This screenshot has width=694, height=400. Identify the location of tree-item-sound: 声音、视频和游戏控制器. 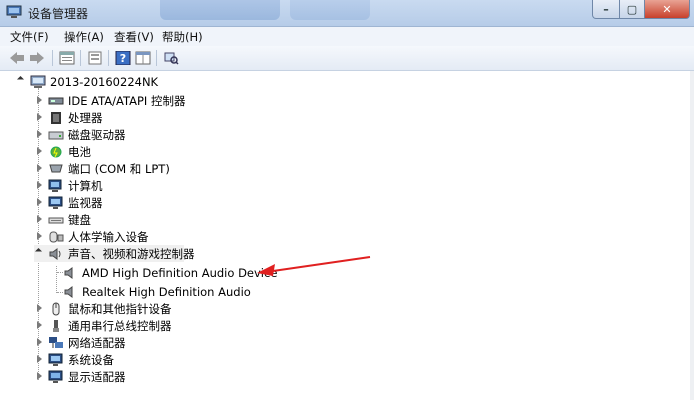
(114, 253).